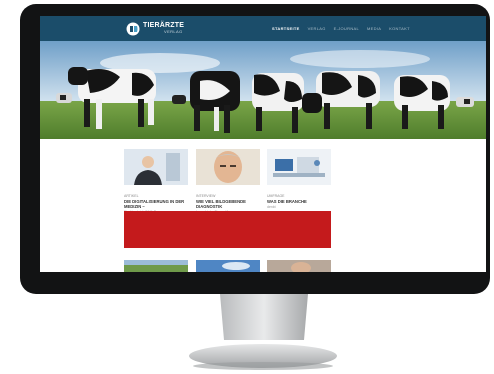  What do you see at coordinates (156, 167) in the screenshot?
I see `article-image-portrait` at bounding box center [156, 167].